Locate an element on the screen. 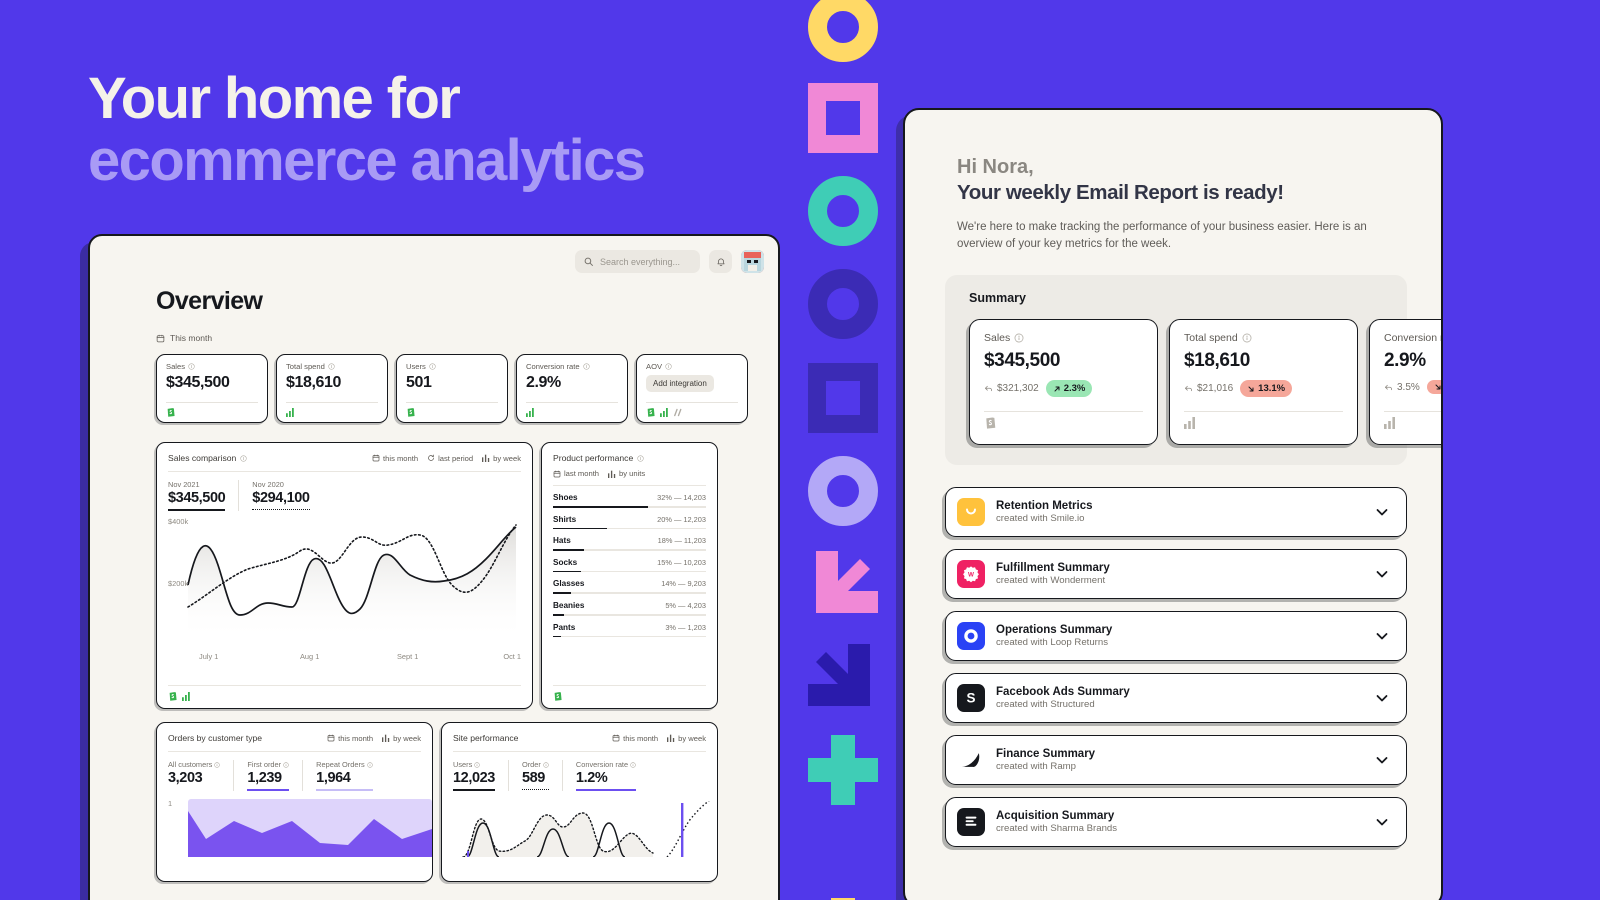  panel-filter-chips: last month by units is located at coordinates (629, 473).